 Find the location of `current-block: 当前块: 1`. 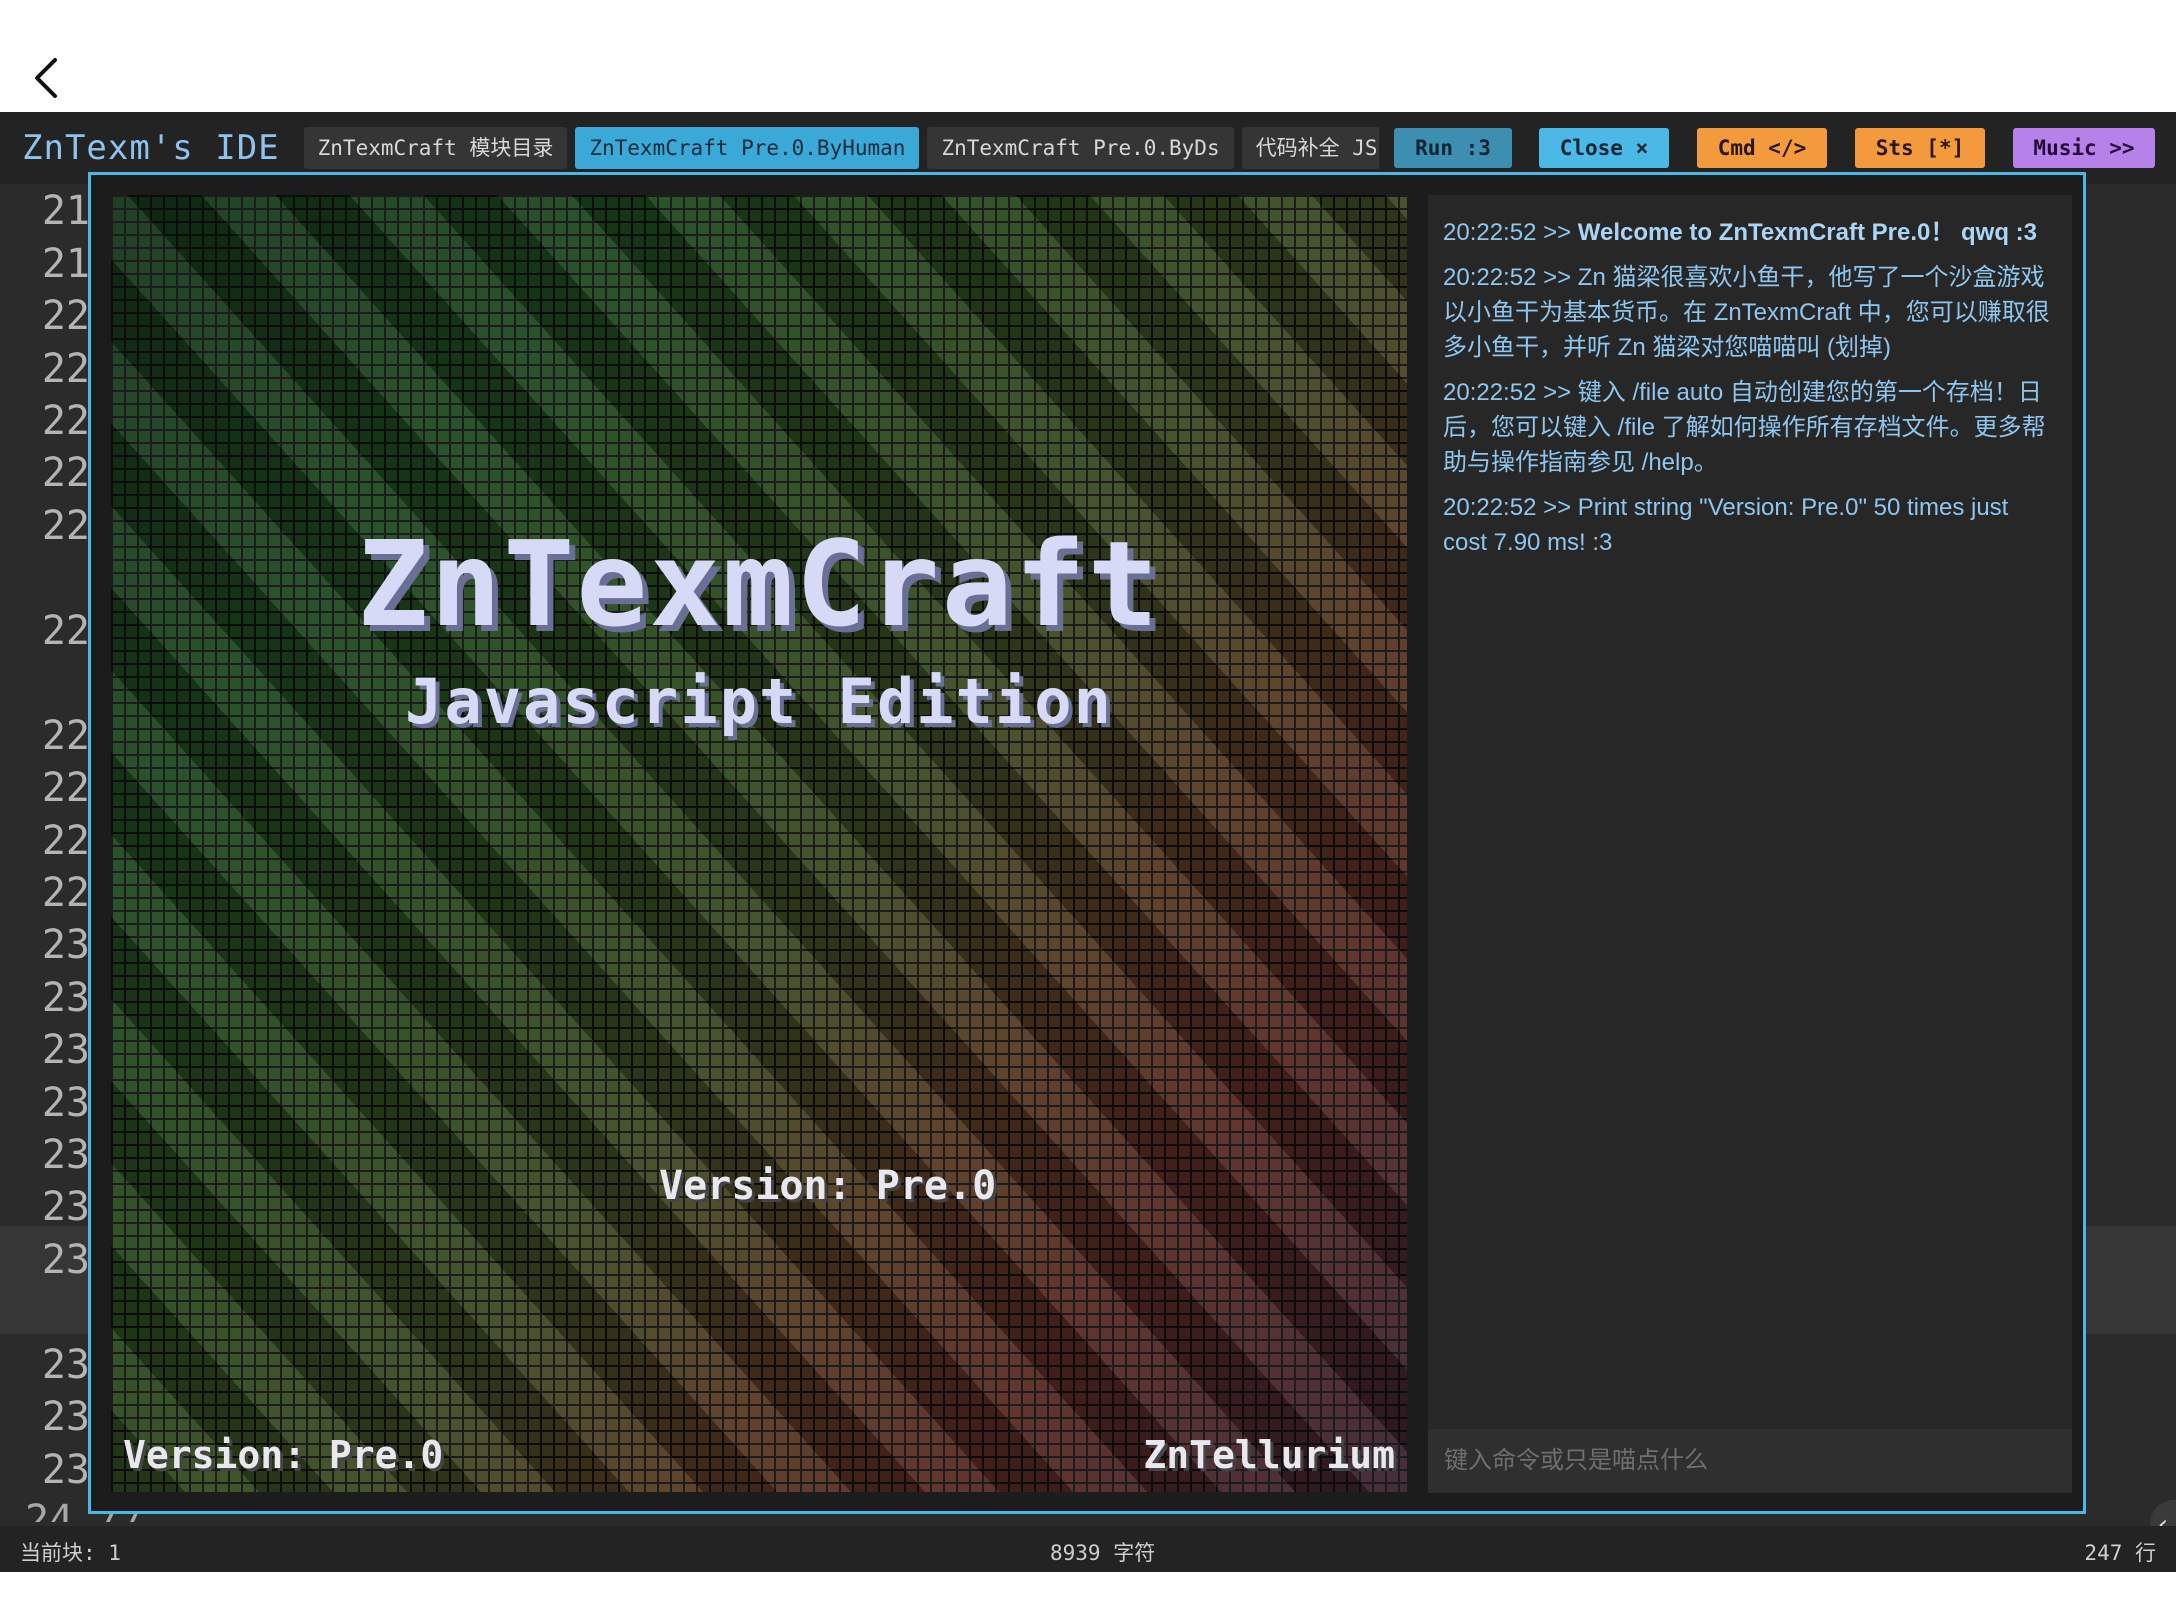

current-block: 当前块: 1 is located at coordinates (70, 1553).